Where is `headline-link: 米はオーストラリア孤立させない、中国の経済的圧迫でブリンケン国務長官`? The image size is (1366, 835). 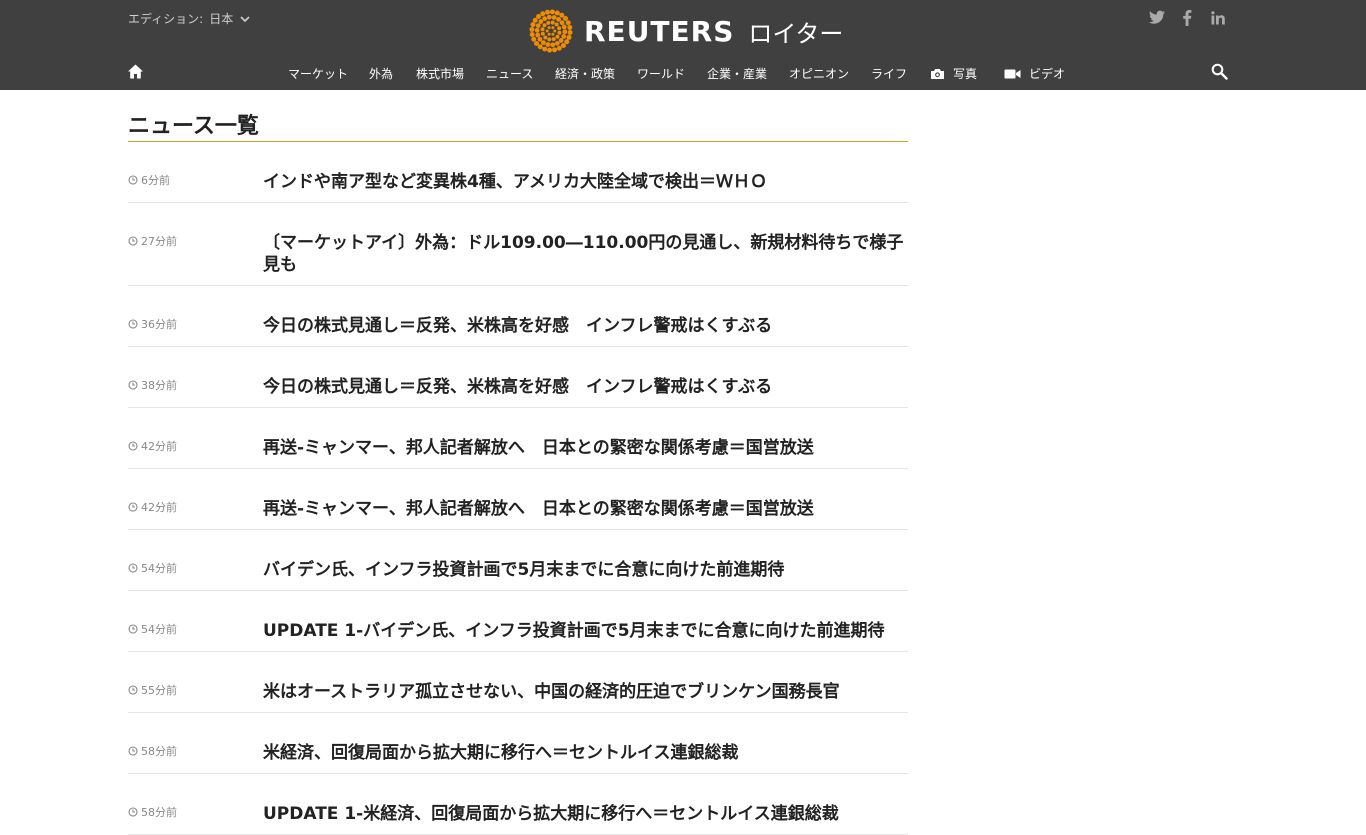 headline-link: 米はオーストラリア孤立させない、中国の経済的圧迫でブリンケン国務長官 is located at coordinates (551, 692).